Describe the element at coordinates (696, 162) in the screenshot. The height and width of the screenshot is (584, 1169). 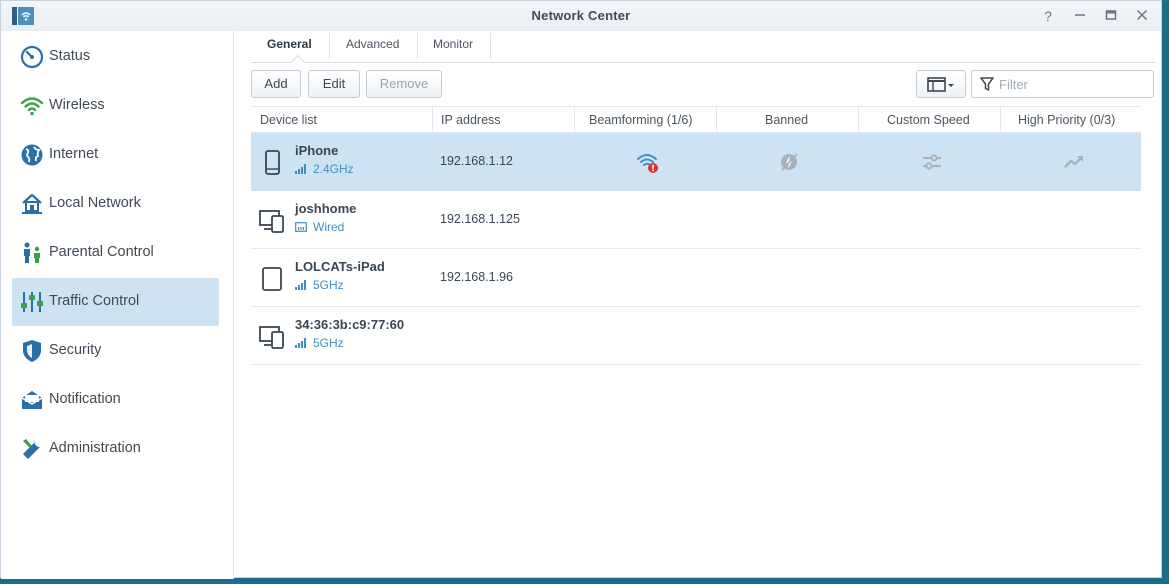
I see `table-row: iPhone 2.4GHz 192.168.1.12` at that location.